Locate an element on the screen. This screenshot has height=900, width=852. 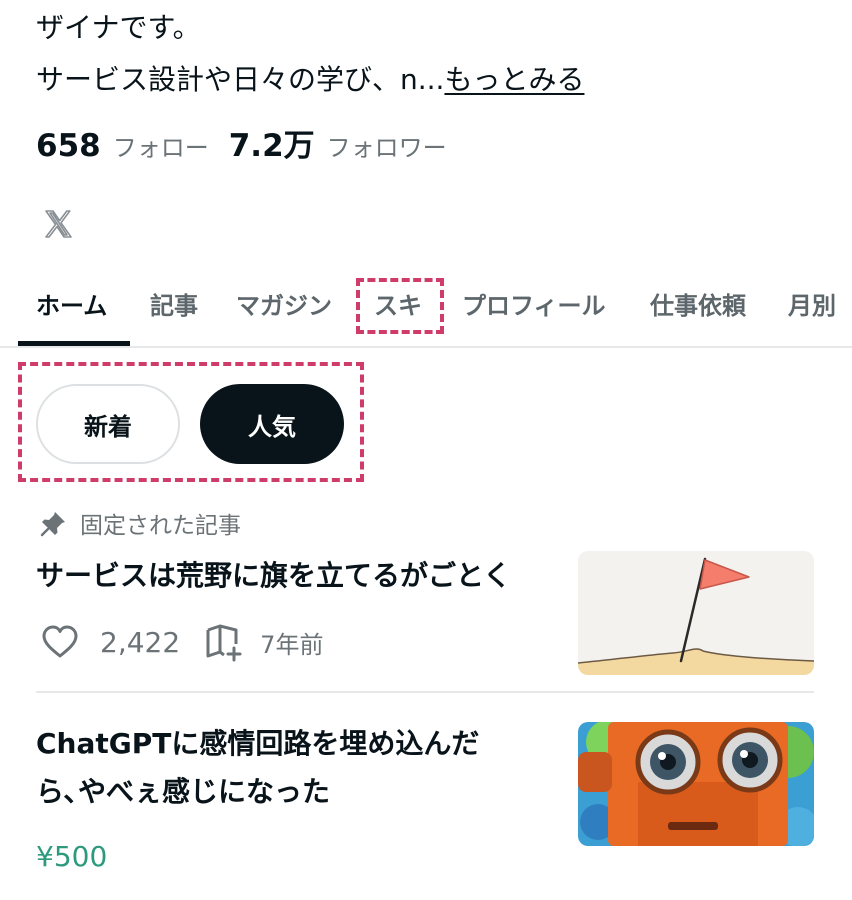
tab-articles: 記事 is located at coordinates (174, 303).